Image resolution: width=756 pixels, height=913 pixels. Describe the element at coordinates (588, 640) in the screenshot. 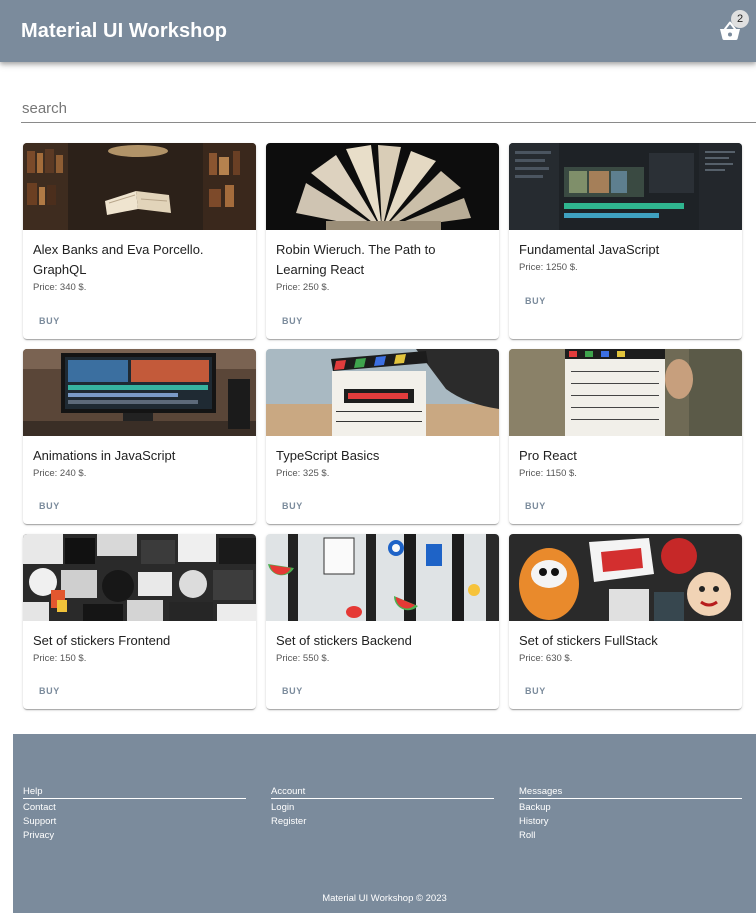

I see `product-title: Set of stickers FullStack` at that location.